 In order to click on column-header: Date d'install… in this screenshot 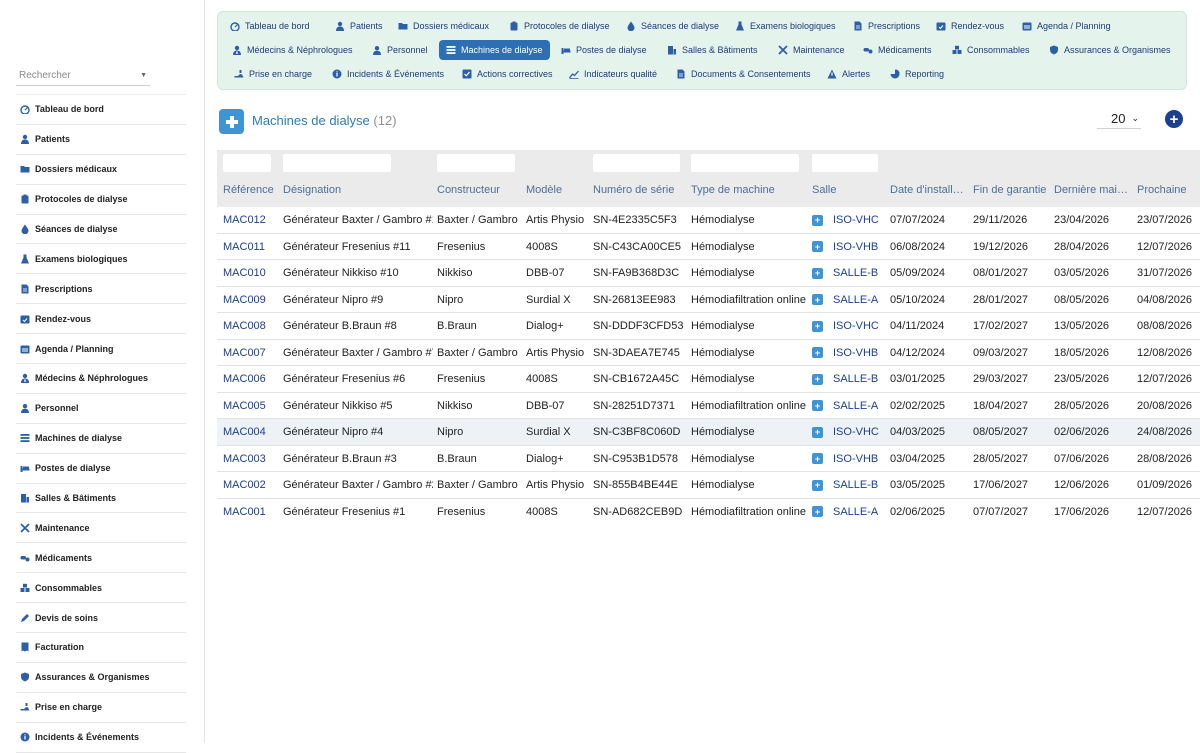, I will do `click(929, 190)`.